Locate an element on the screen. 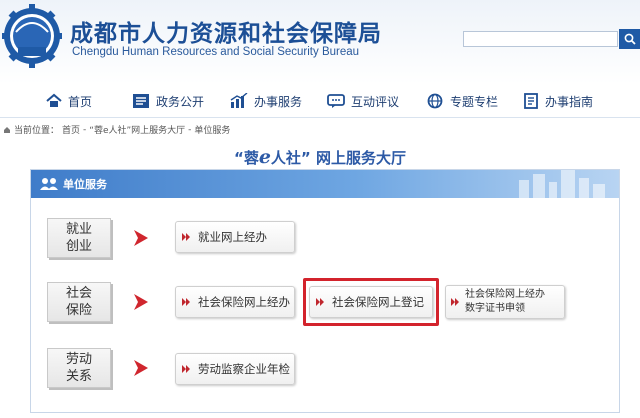 This screenshot has width=640, height=418. people-icon is located at coordinates (49, 184).